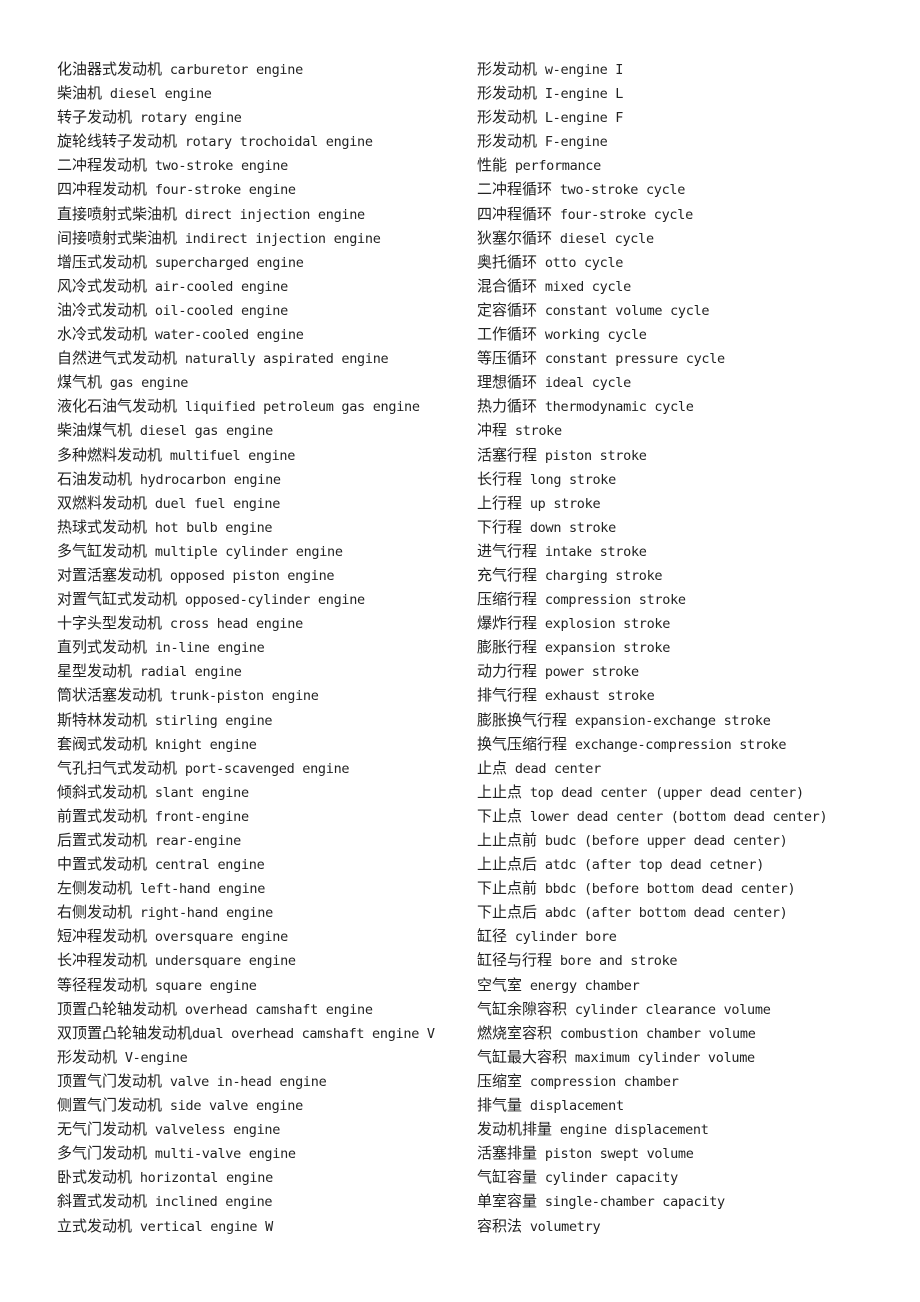 The height and width of the screenshot is (1302, 920). Describe the element at coordinates (262, 551) in the screenshot. I see `glossary-entry: 多气缸发动机 multiple cylinder engine` at that location.